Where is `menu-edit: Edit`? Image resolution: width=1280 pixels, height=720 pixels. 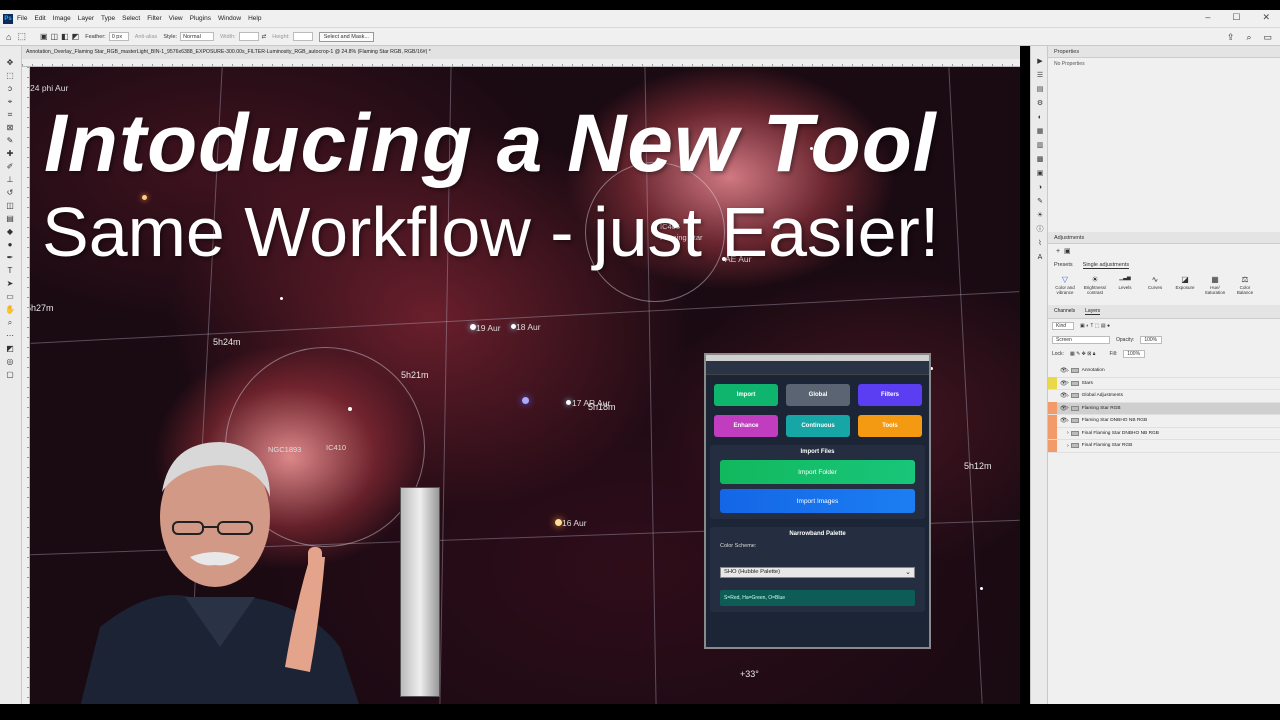 menu-edit: Edit is located at coordinates (39, 18).